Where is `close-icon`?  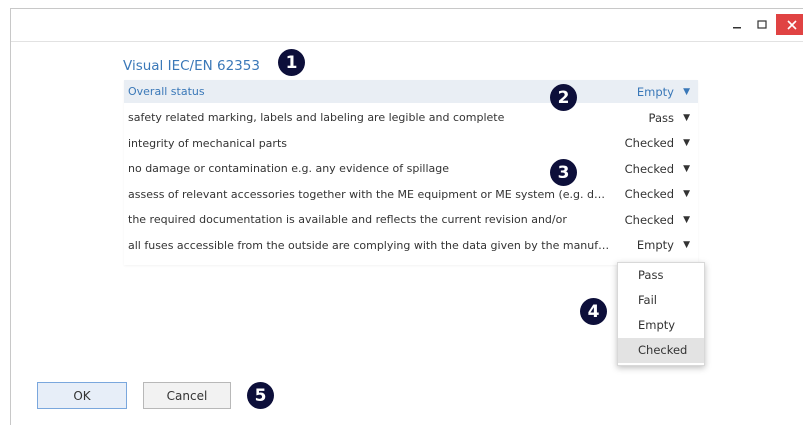 close-icon is located at coordinates (789, 24).